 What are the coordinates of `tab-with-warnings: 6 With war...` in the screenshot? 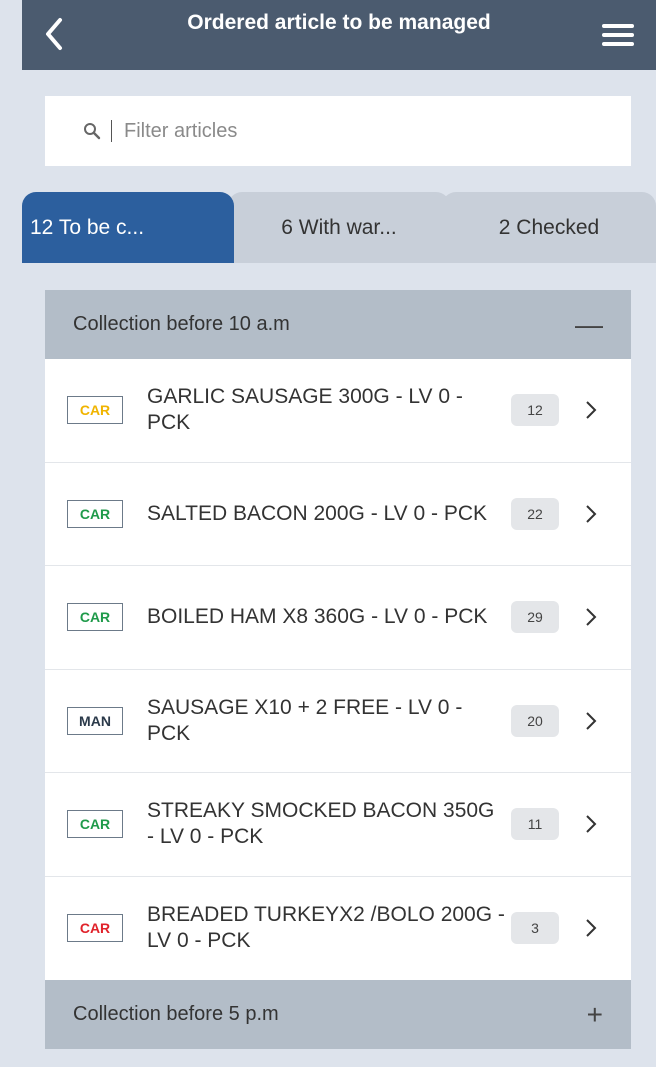 It's located at (339, 227).